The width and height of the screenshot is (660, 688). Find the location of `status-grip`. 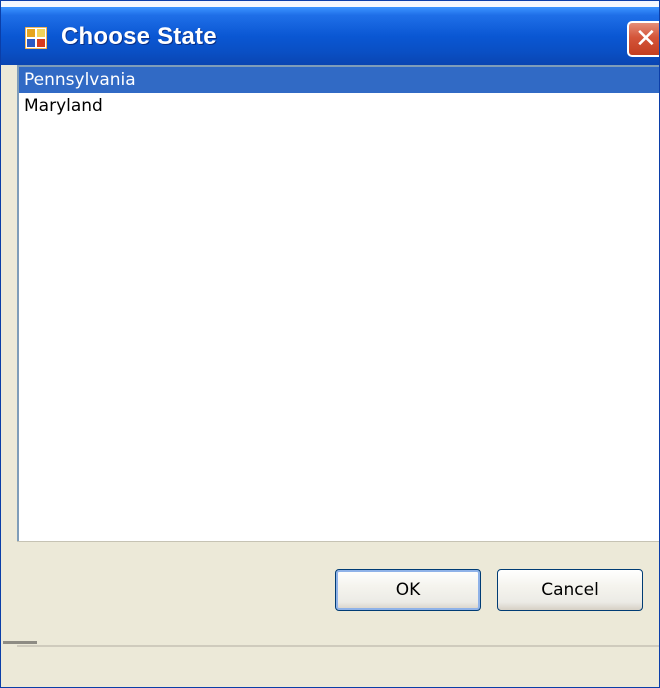

status-grip is located at coordinates (20, 642).